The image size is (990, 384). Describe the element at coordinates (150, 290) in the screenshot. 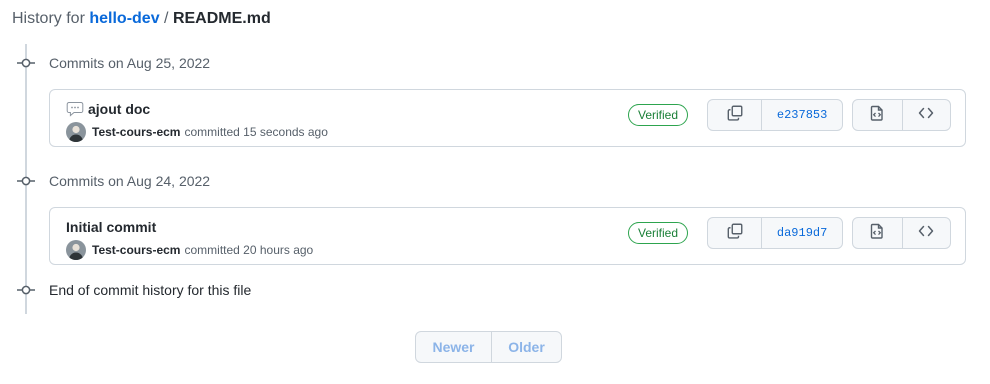

I see `end-of-history-label: End of commit history for this file` at that location.